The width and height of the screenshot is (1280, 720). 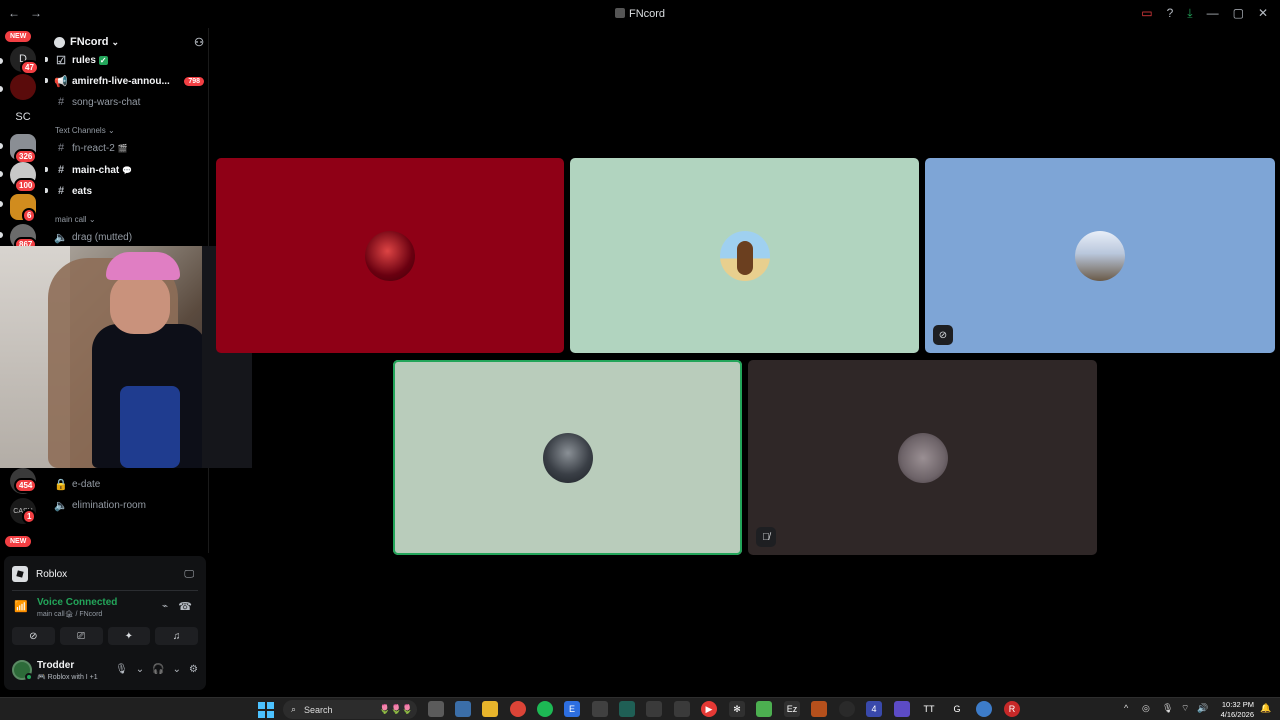 I want to click on editor-icon: E, so click(x=572, y=709).